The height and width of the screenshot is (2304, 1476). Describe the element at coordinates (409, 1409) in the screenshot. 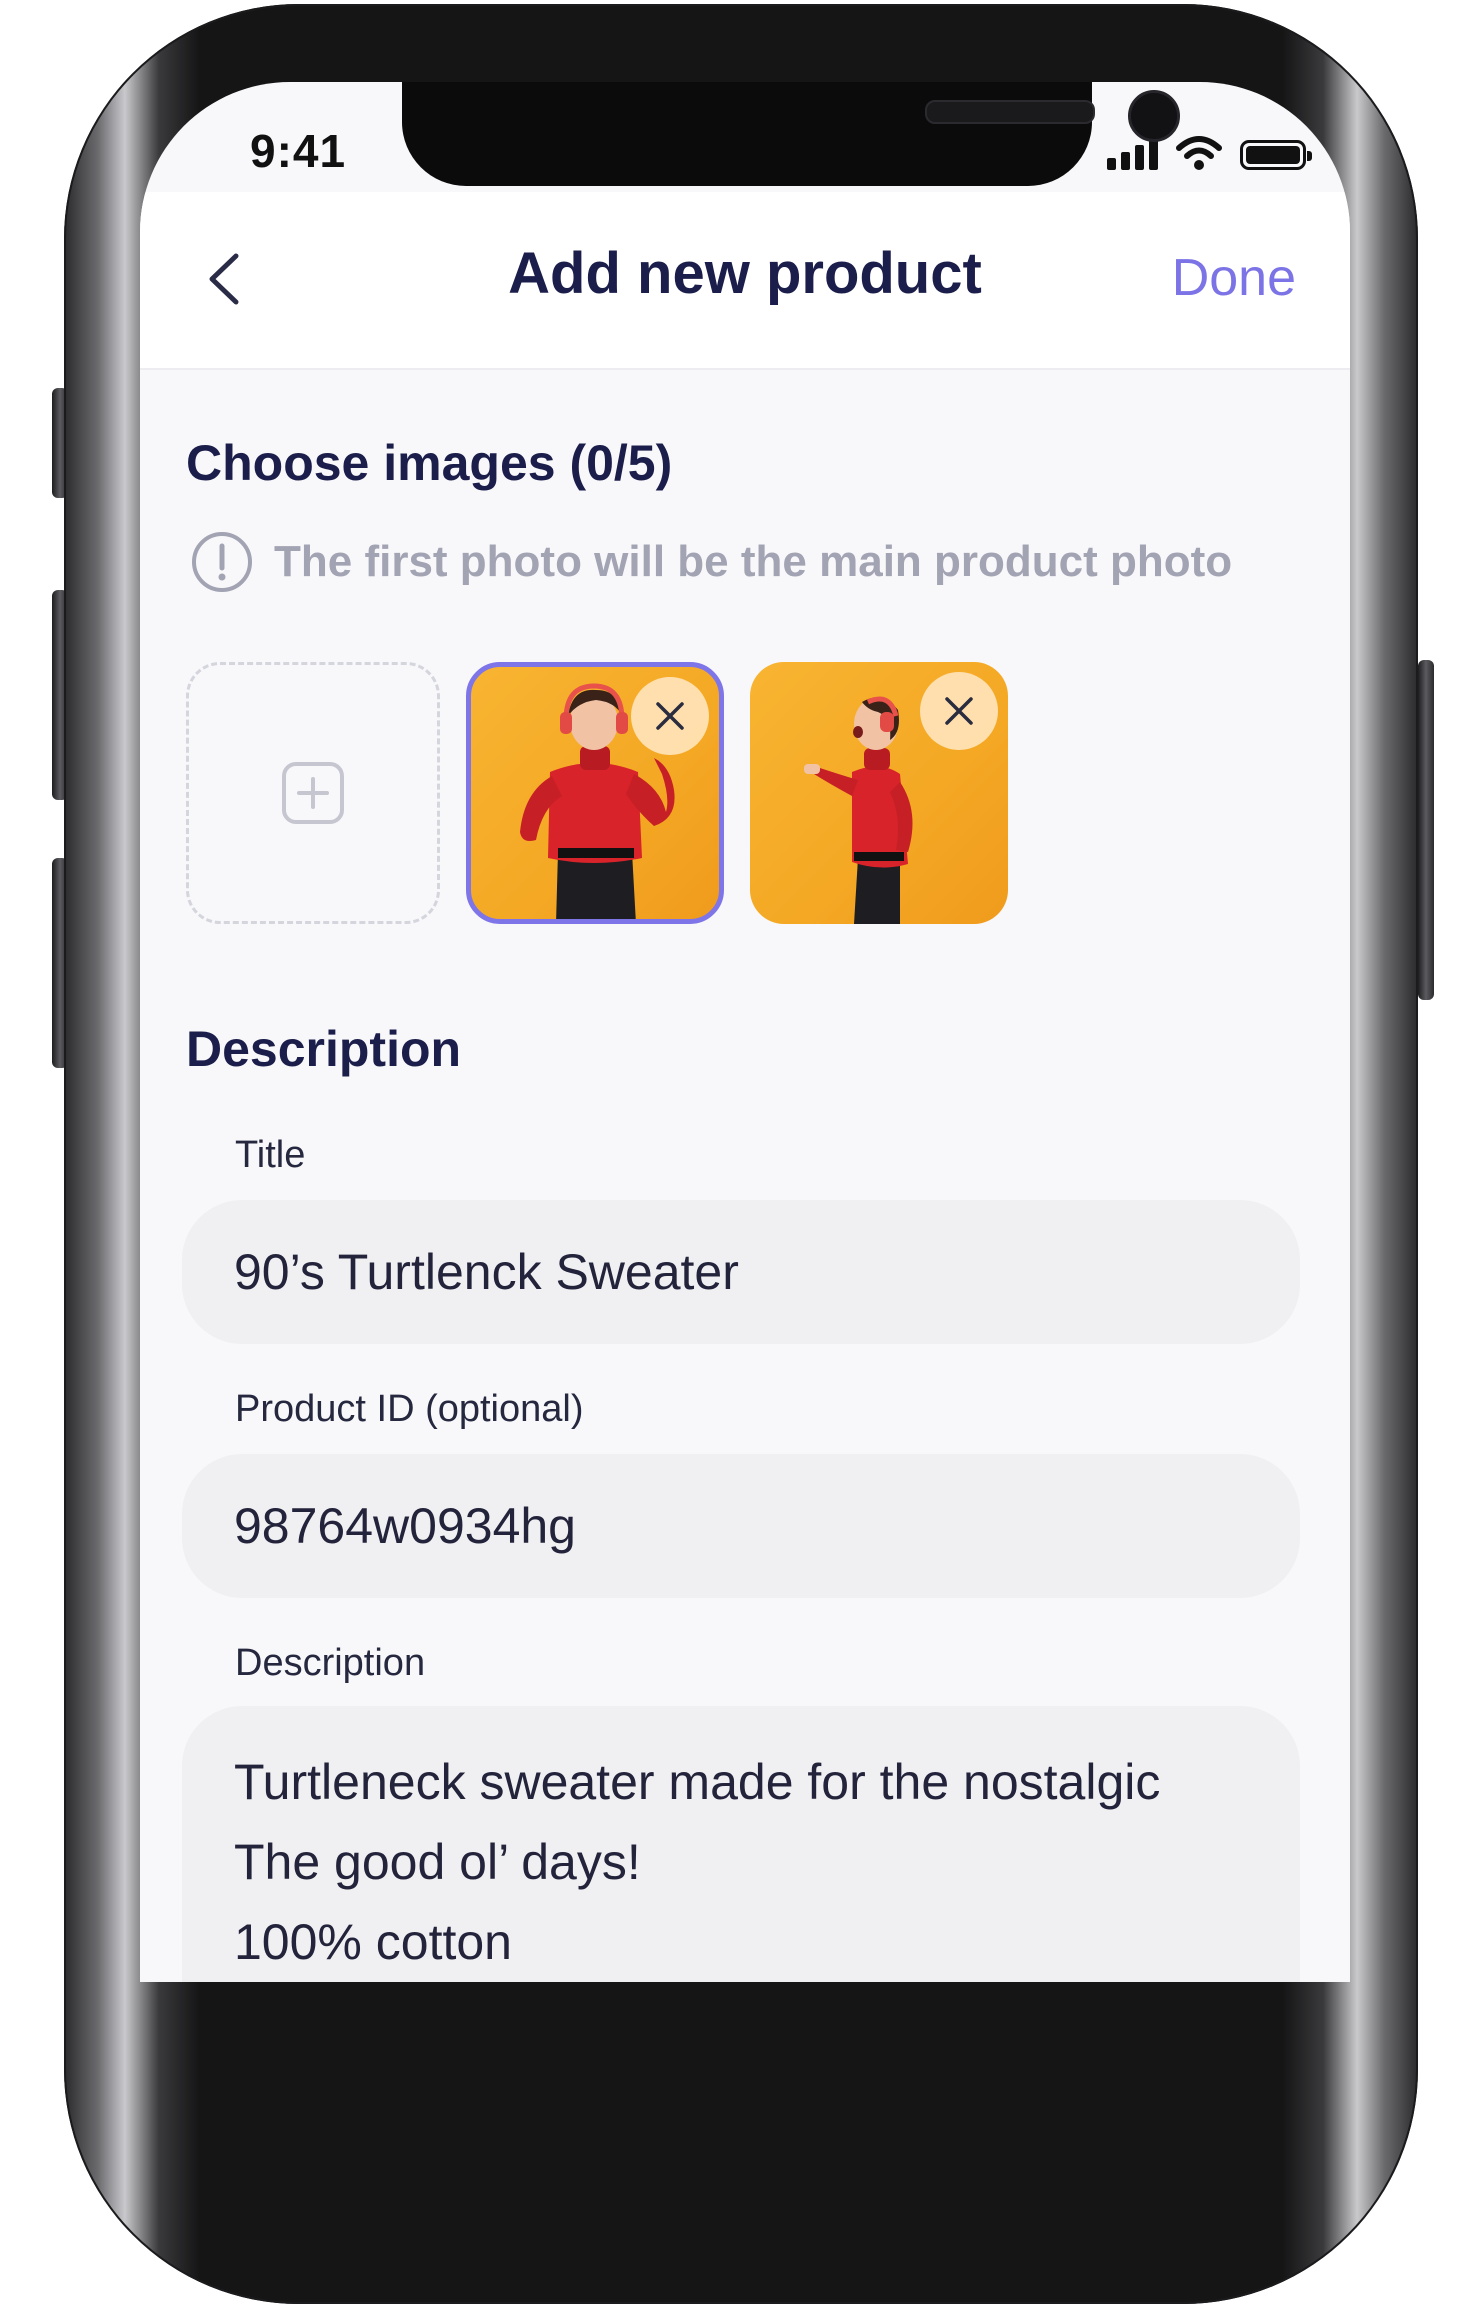

I see `product-id-label: Product ID (optional)` at that location.